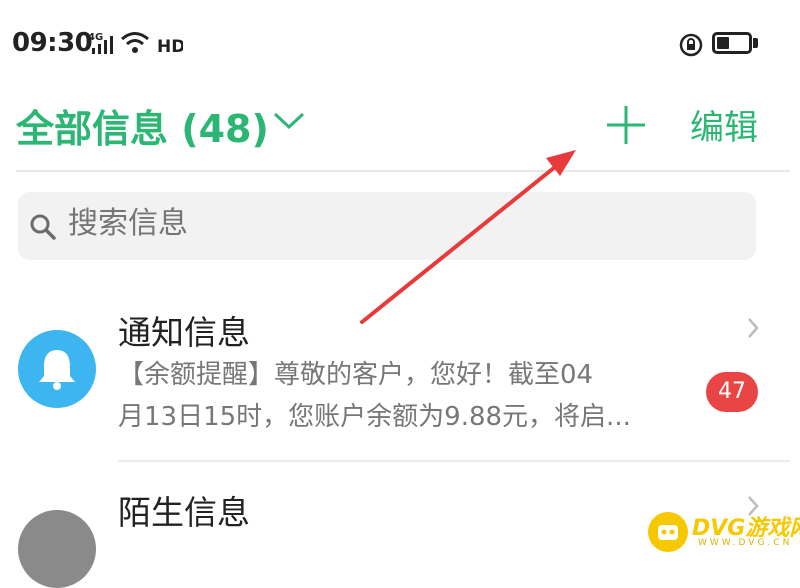  Describe the element at coordinates (668, 532) in the screenshot. I see `watermark-emblem-icon` at that location.